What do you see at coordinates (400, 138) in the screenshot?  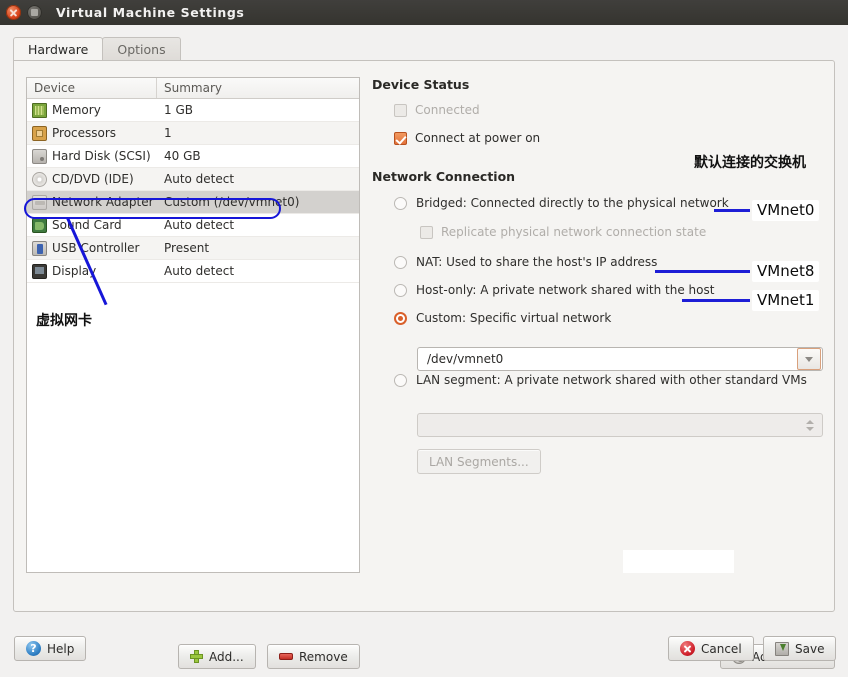 I see `connect-at-power-on-checkbox` at bounding box center [400, 138].